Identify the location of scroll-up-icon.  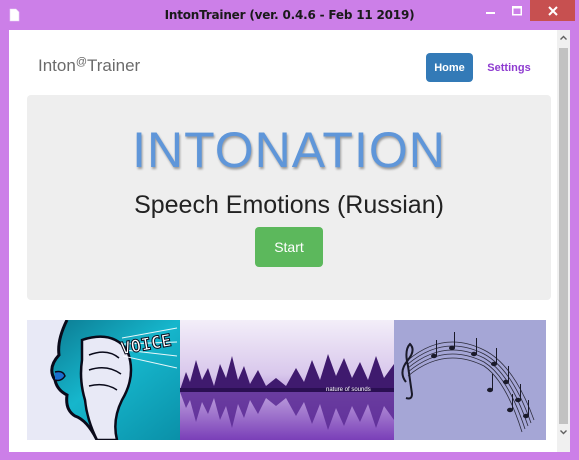
(563, 38).